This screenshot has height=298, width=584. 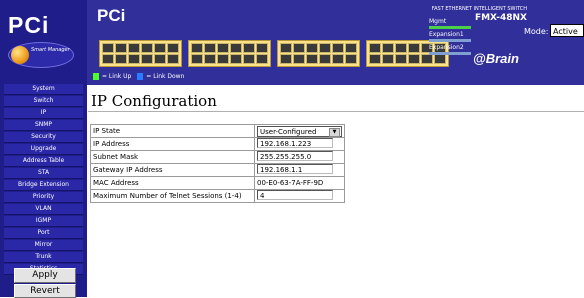 What do you see at coordinates (172, 196) in the screenshot?
I see `field-label: Maximum Number of Telnet Sessions (1-4)` at bounding box center [172, 196].